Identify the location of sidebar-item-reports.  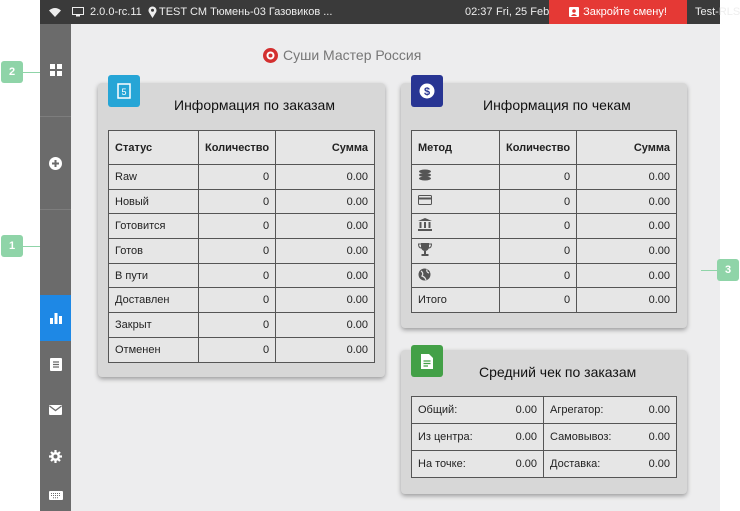
(55, 318).